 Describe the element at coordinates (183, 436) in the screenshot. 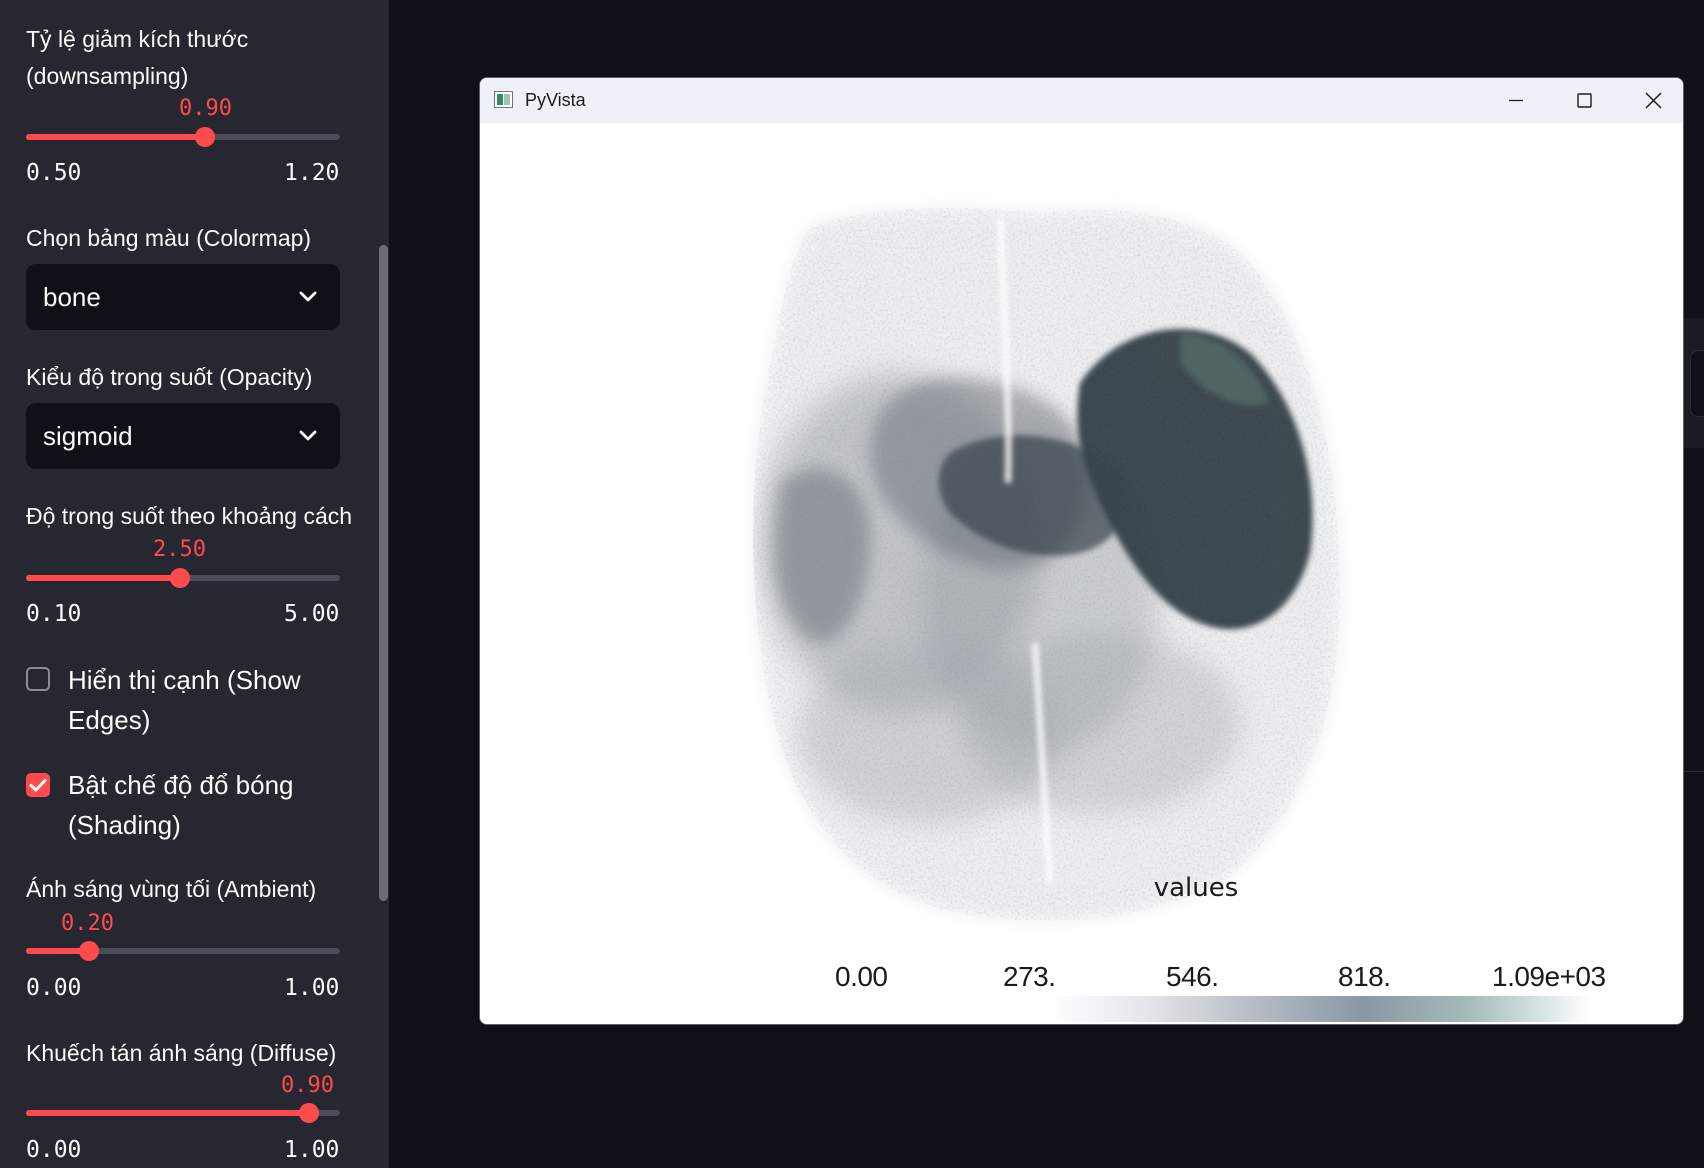

I see `opacity-select: sigmoid` at that location.